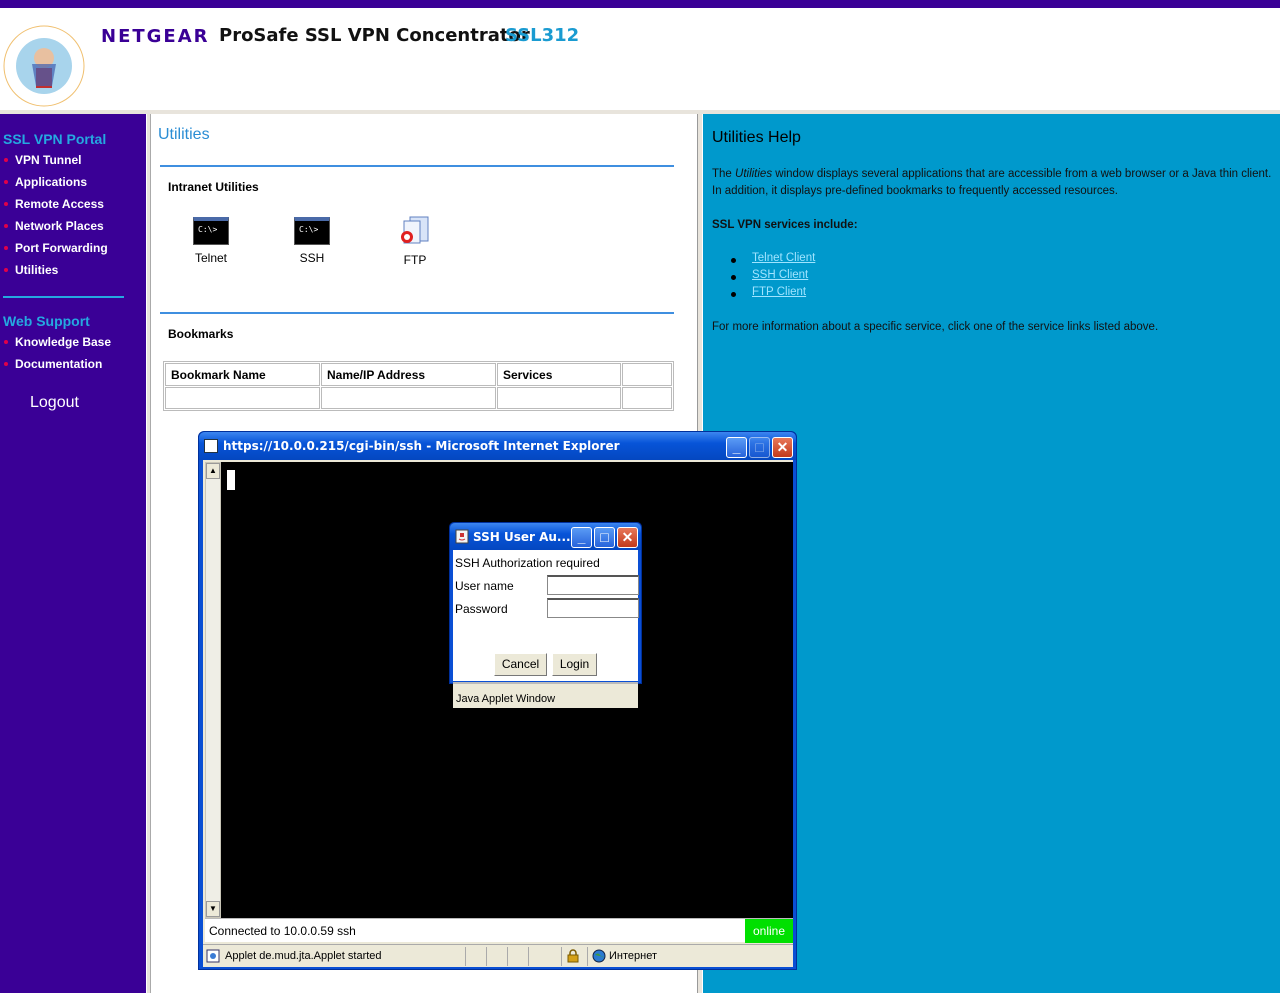  Describe the element at coordinates (213, 956) in the screenshot. I see `page-icon` at that location.